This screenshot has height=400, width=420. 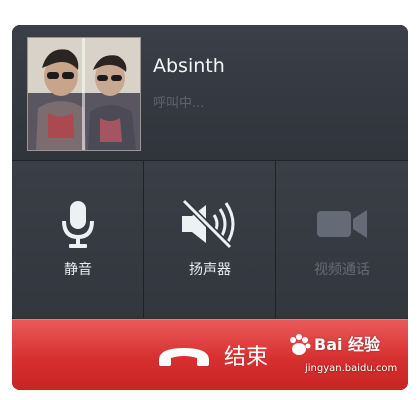 I want to click on mute-label: 静音, so click(x=78, y=270).